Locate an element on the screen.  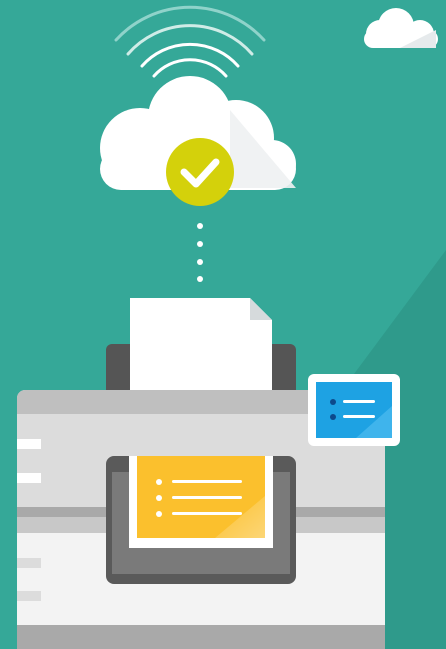
printed-list-icon is located at coordinates (201, 502).